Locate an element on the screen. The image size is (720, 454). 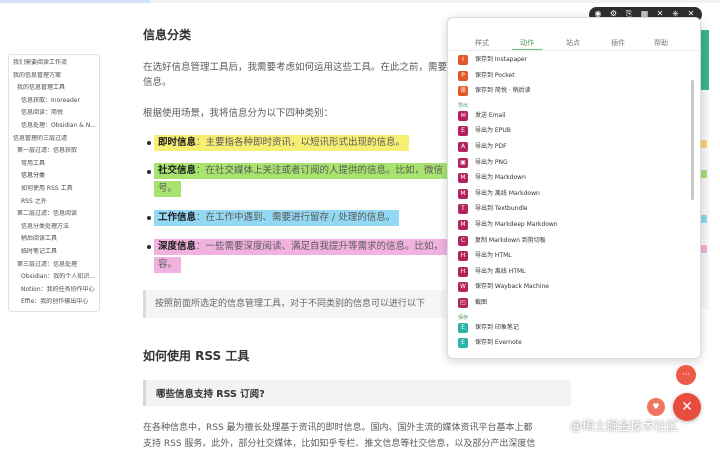
menu-item: E 保存到 印象笔记 is located at coordinates (573, 329).